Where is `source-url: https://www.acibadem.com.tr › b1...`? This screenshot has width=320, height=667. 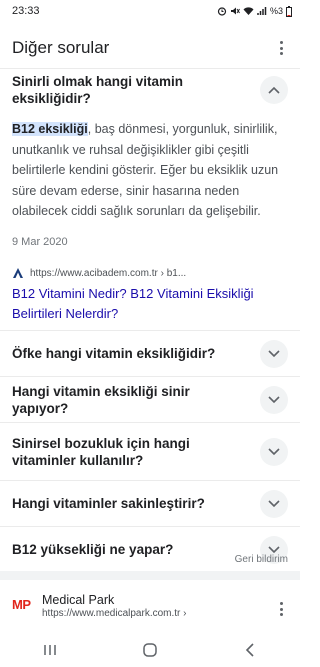 source-url: https://www.acibadem.com.tr › b1... is located at coordinates (108, 273).